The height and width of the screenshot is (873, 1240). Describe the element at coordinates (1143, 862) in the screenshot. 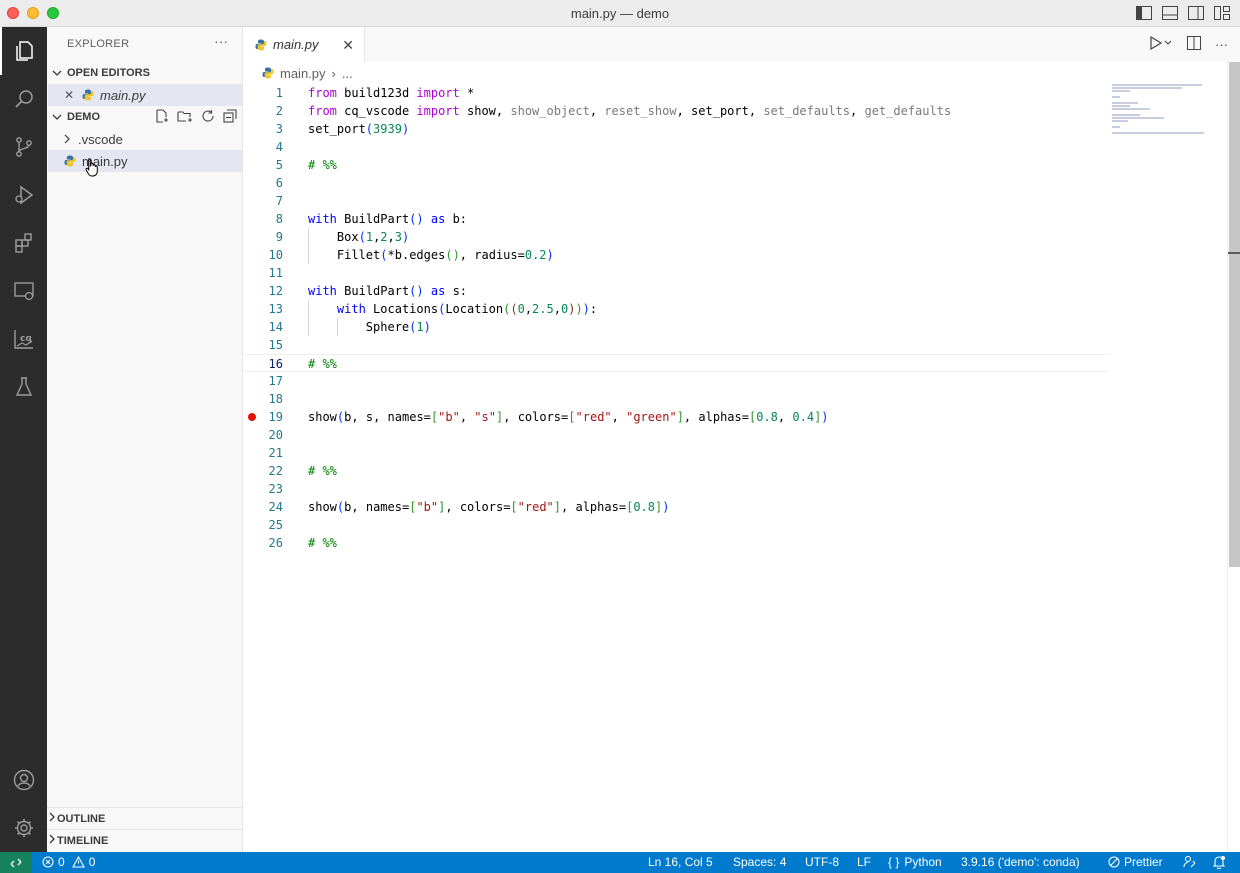

I see `prettier-label: Prettier` at that location.